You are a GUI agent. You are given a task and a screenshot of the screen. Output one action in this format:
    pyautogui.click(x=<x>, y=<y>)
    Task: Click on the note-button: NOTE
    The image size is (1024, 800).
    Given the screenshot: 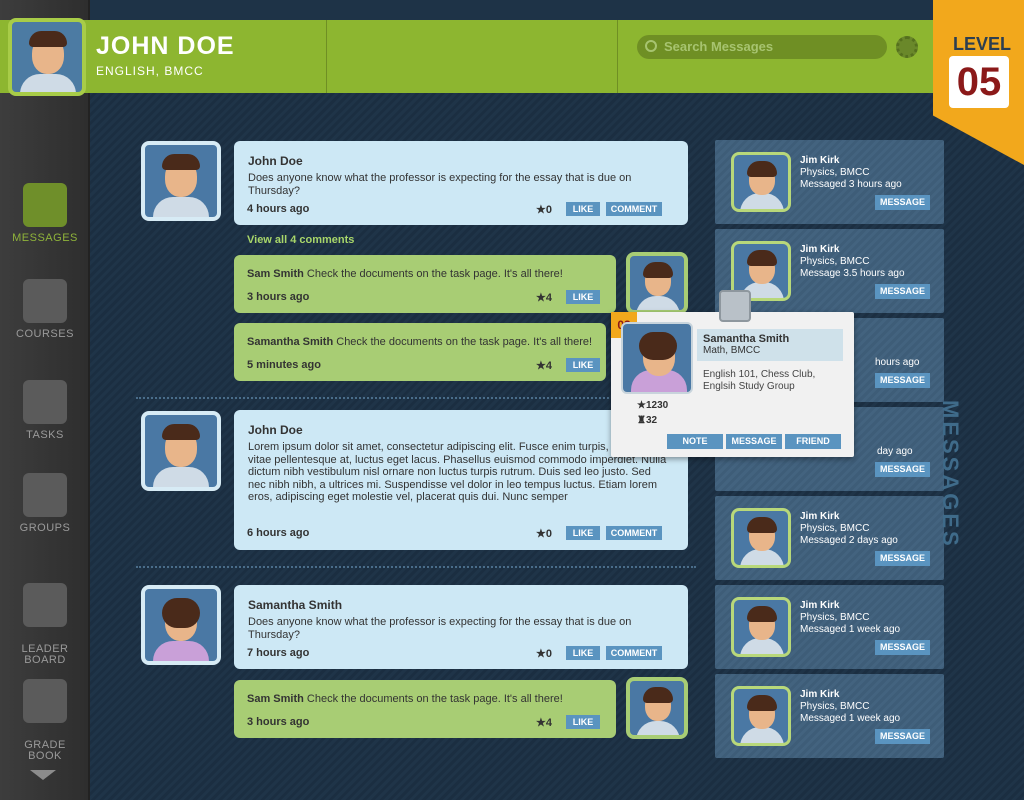 What is the action you would take?
    pyautogui.click(x=695, y=441)
    